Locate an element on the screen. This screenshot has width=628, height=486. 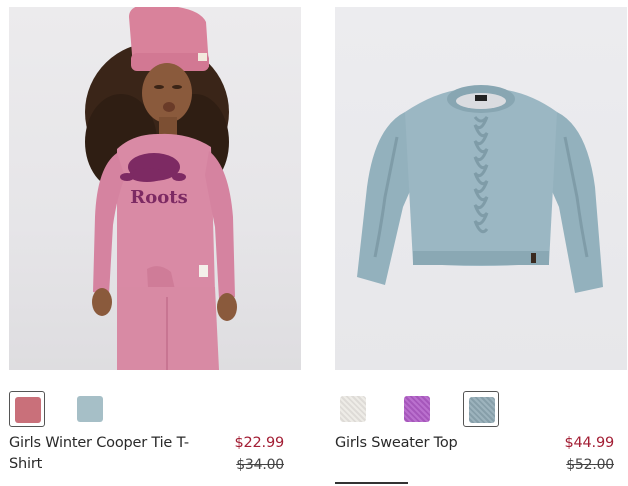
swatch-pink-chip is located at coordinates (28, 410).